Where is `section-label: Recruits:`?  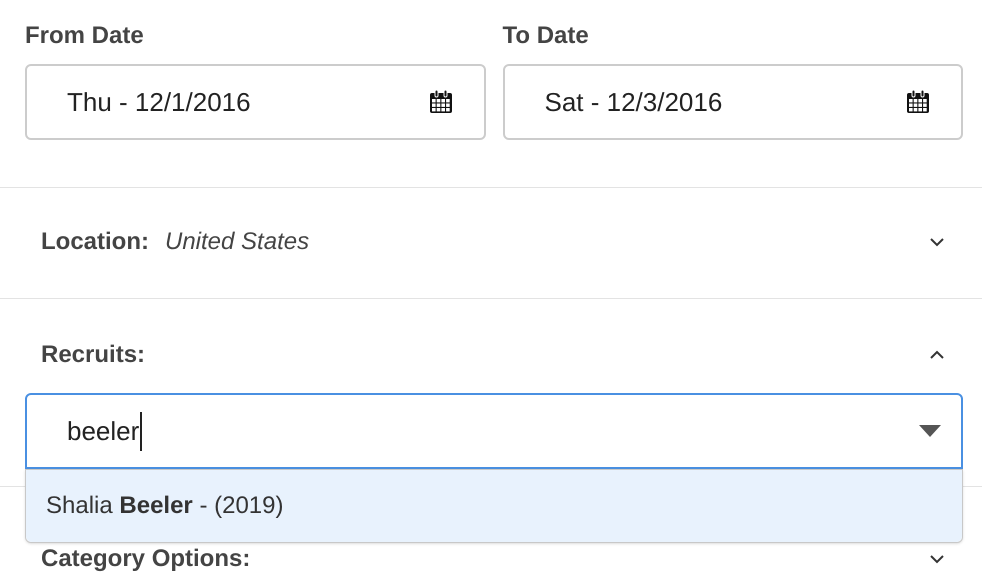
section-label: Recruits: is located at coordinates (93, 355).